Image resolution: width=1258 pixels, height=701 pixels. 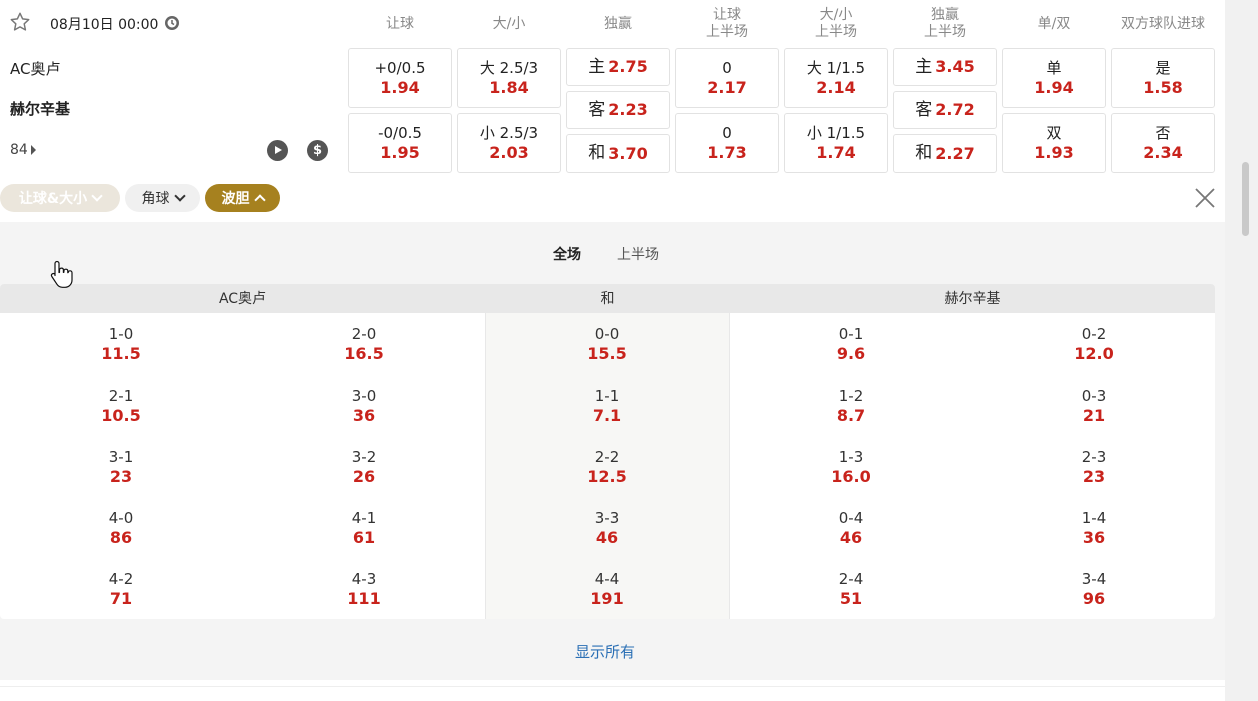 What do you see at coordinates (607, 598) in the screenshot?
I see `score-odd-value: 191` at bounding box center [607, 598].